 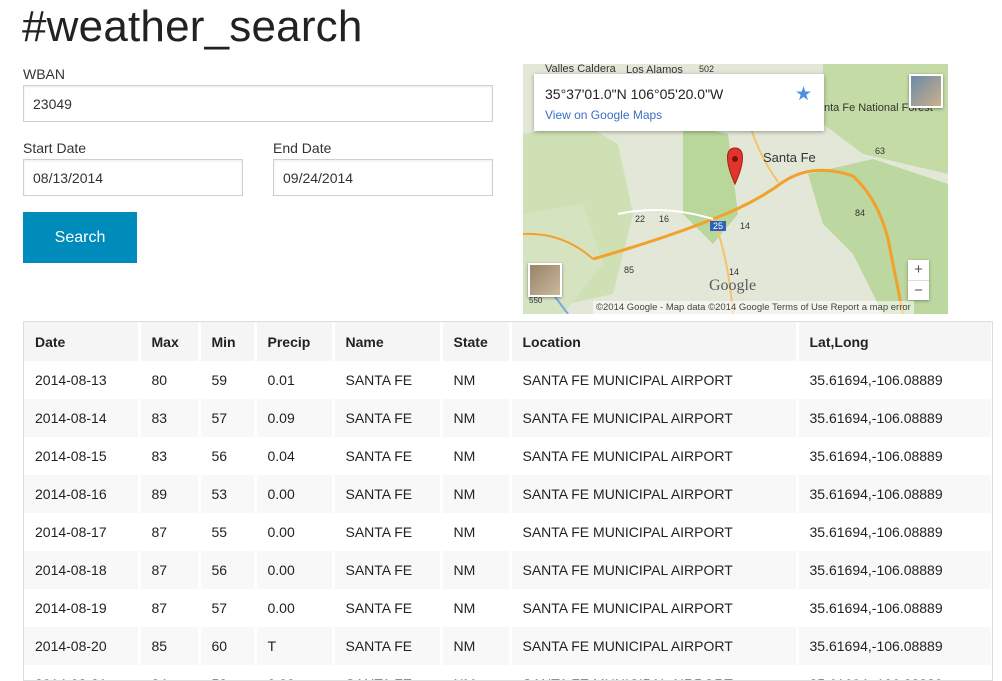 What do you see at coordinates (228, 608) in the screenshot?
I see `cell-min: 57` at bounding box center [228, 608].